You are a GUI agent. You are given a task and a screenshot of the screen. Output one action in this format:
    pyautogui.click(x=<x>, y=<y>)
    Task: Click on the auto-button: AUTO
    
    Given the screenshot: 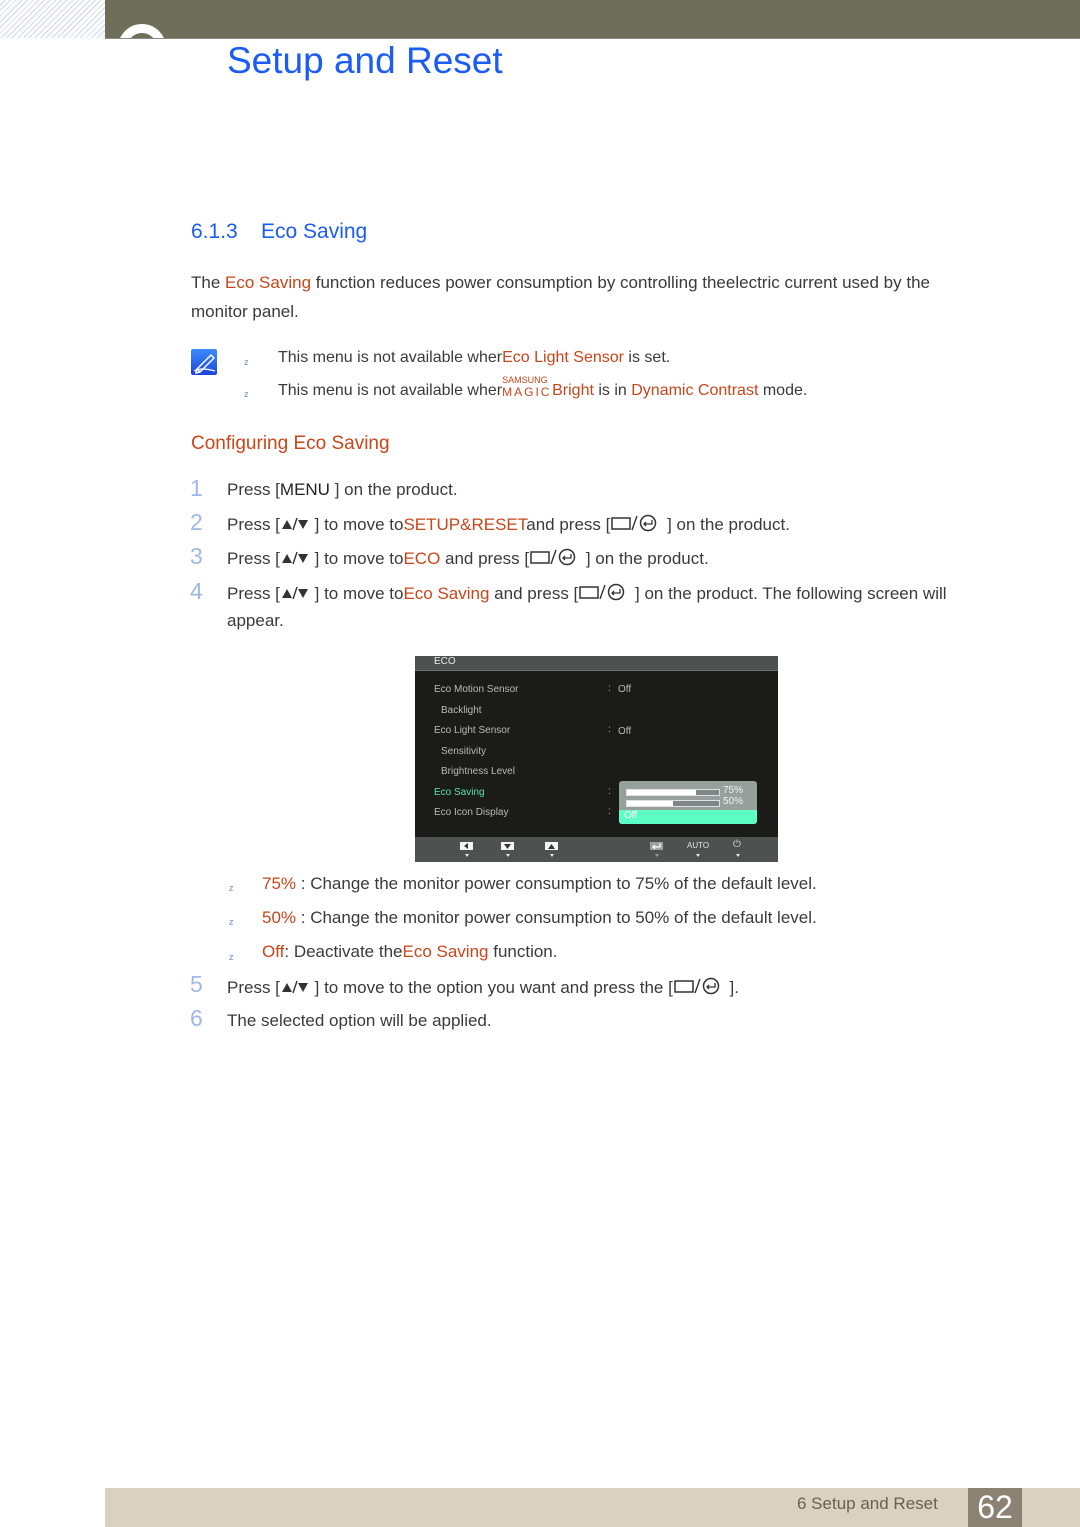 What is the action you would take?
    pyautogui.click(x=698, y=845)
    